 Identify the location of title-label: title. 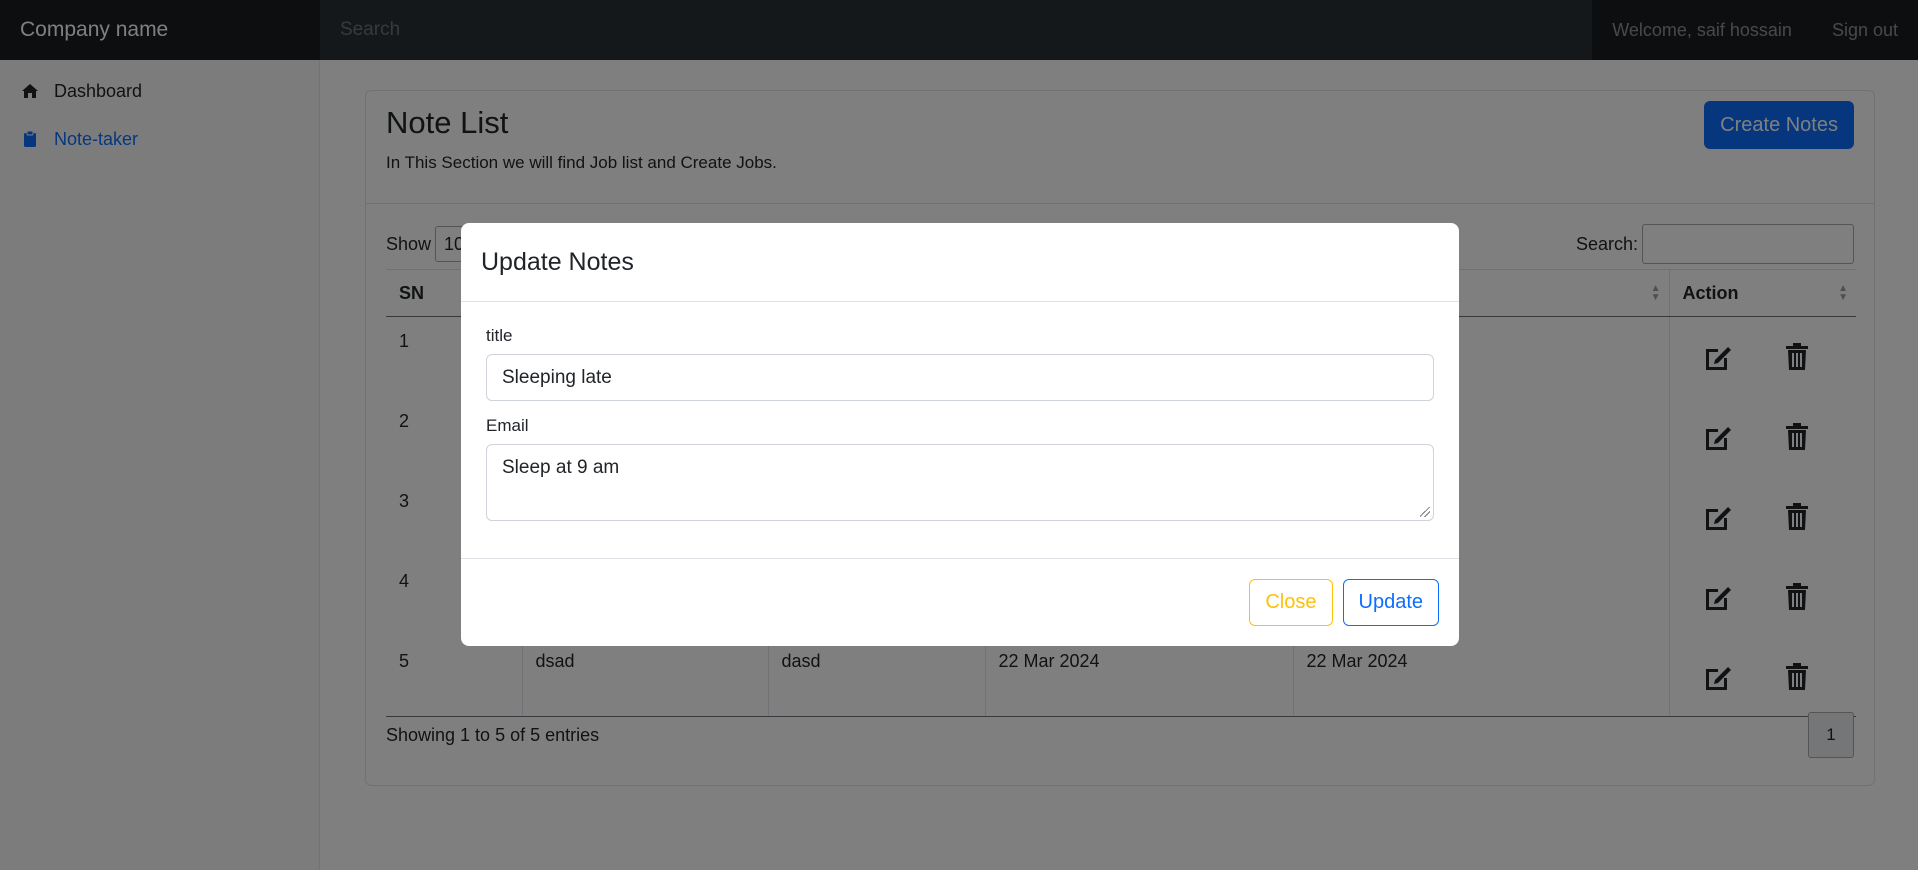
(499, 335).